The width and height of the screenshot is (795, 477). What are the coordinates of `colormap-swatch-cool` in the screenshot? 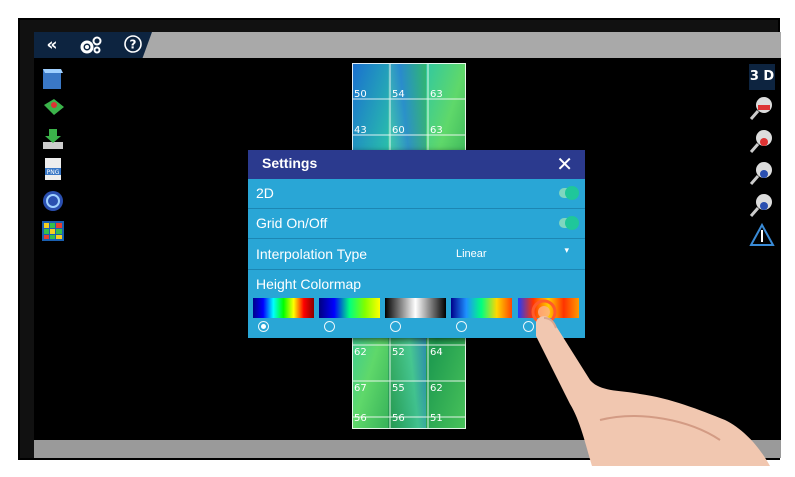 It's located at (349, 308).